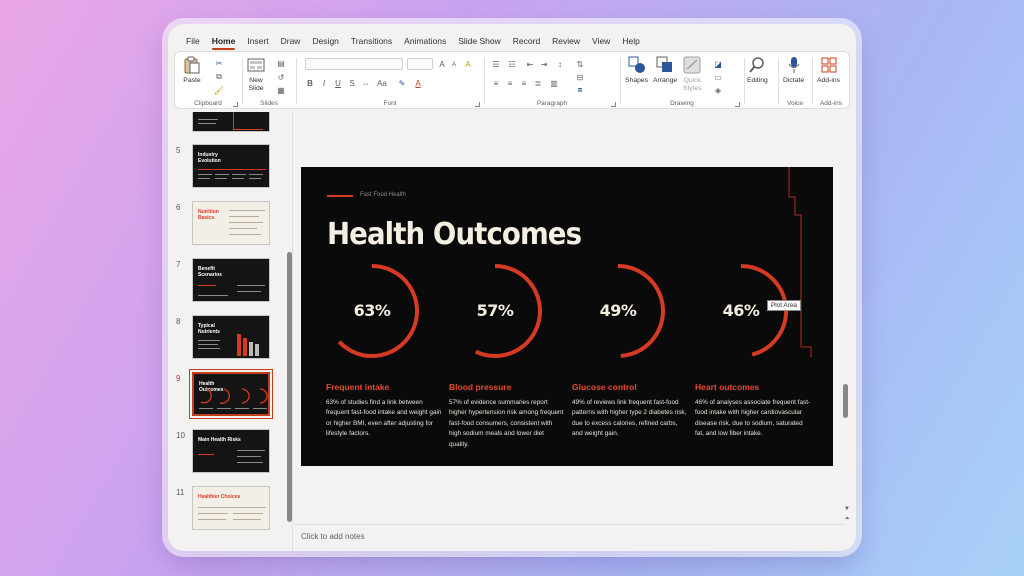 This screenshot has width=1024, height=576. What do you see at coordinates (324, 83) in the screenshot?
I see `italic-icon: I` at bounding box center [324, 83].